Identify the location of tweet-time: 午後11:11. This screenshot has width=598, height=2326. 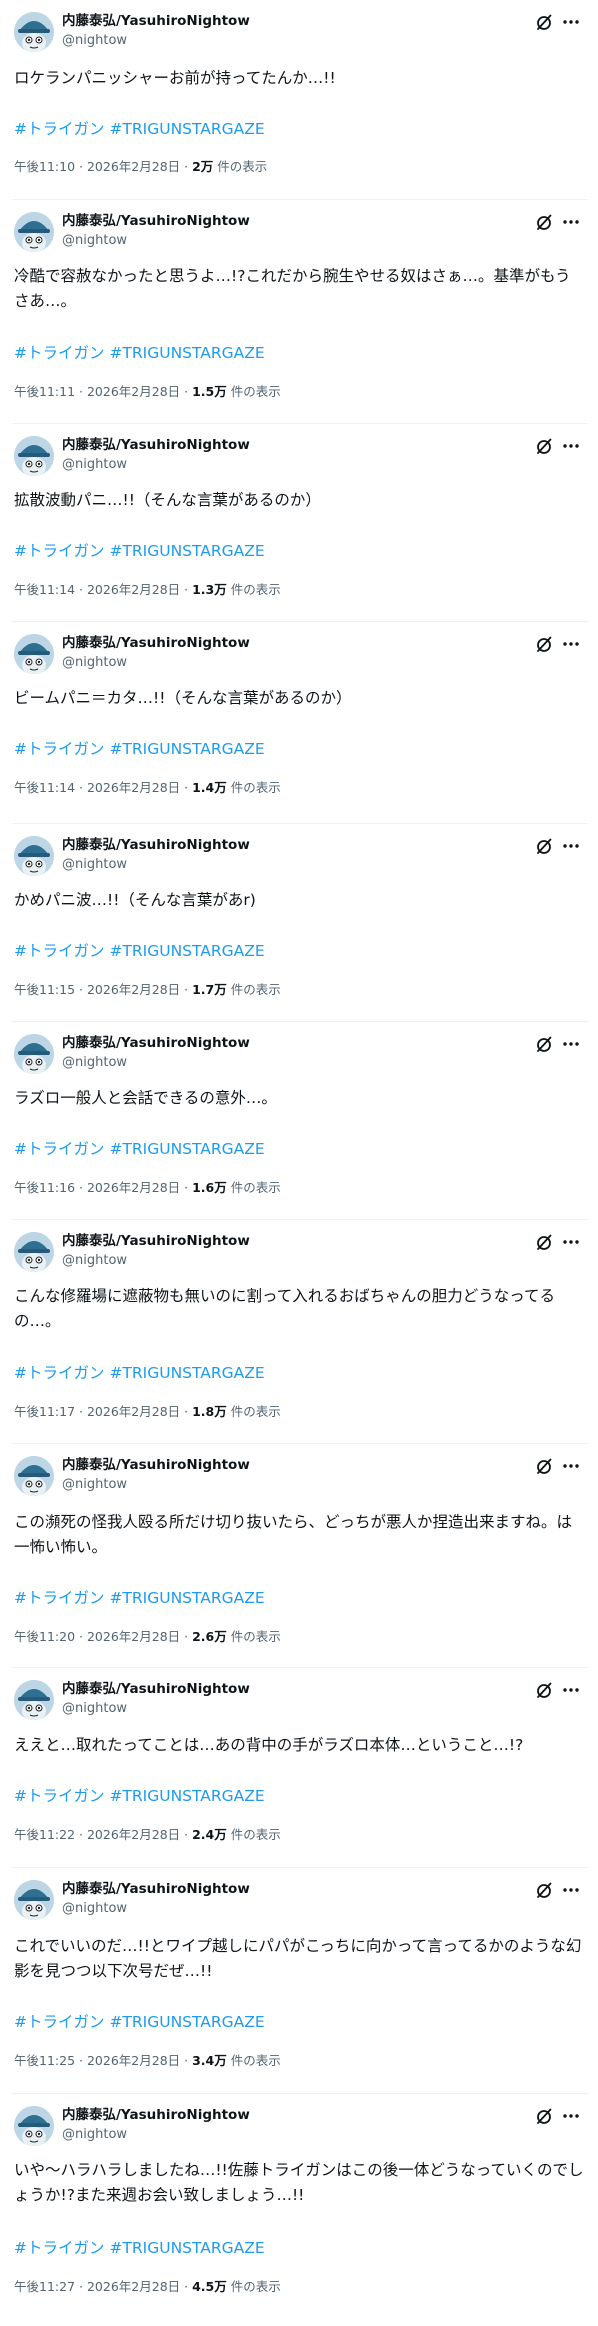
(44, 391).